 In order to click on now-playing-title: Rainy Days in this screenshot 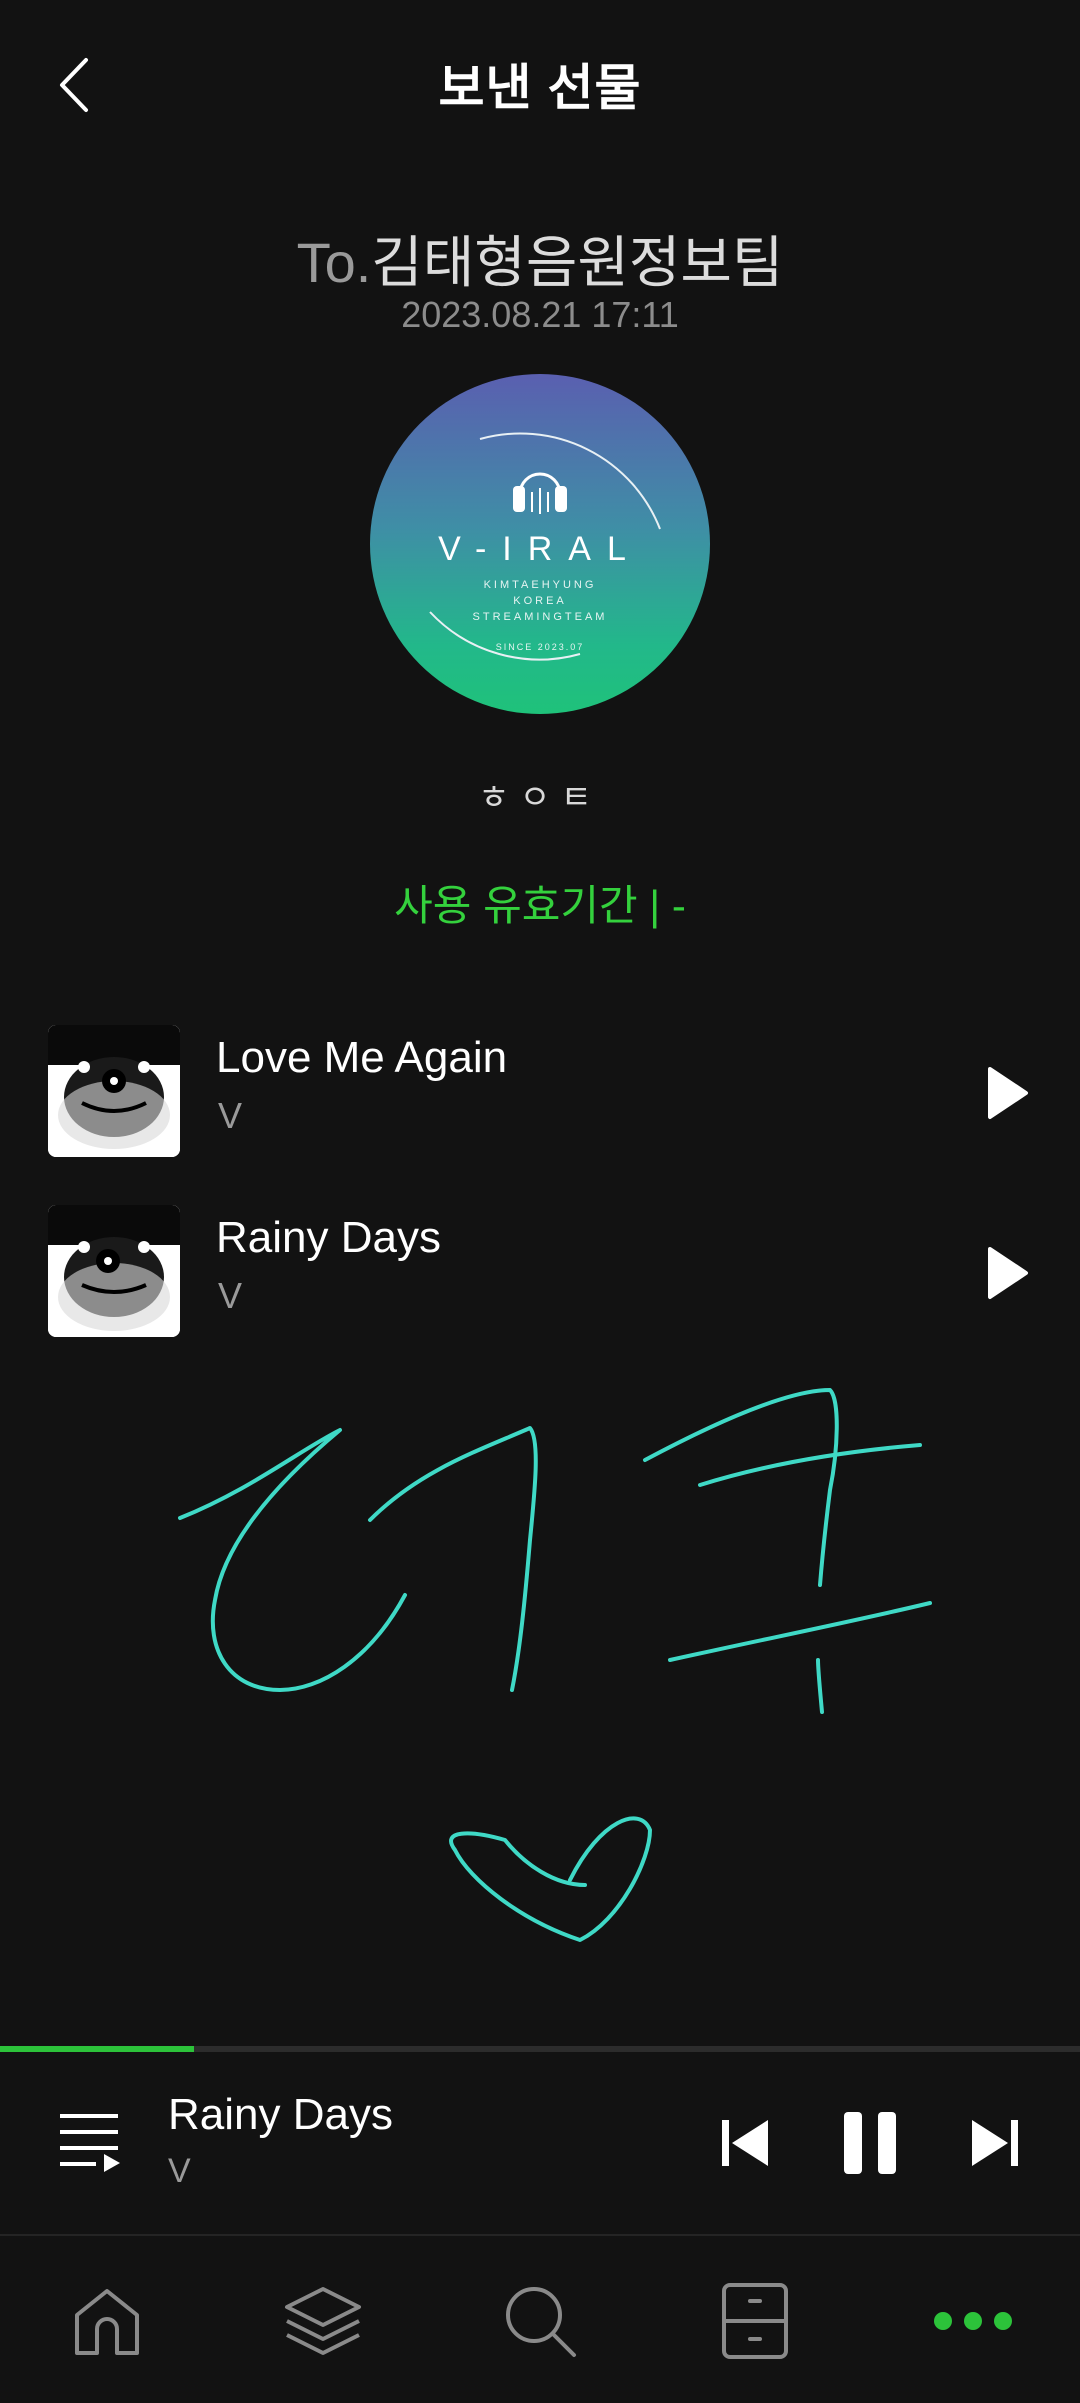, I will do `click(280, 2114)`.